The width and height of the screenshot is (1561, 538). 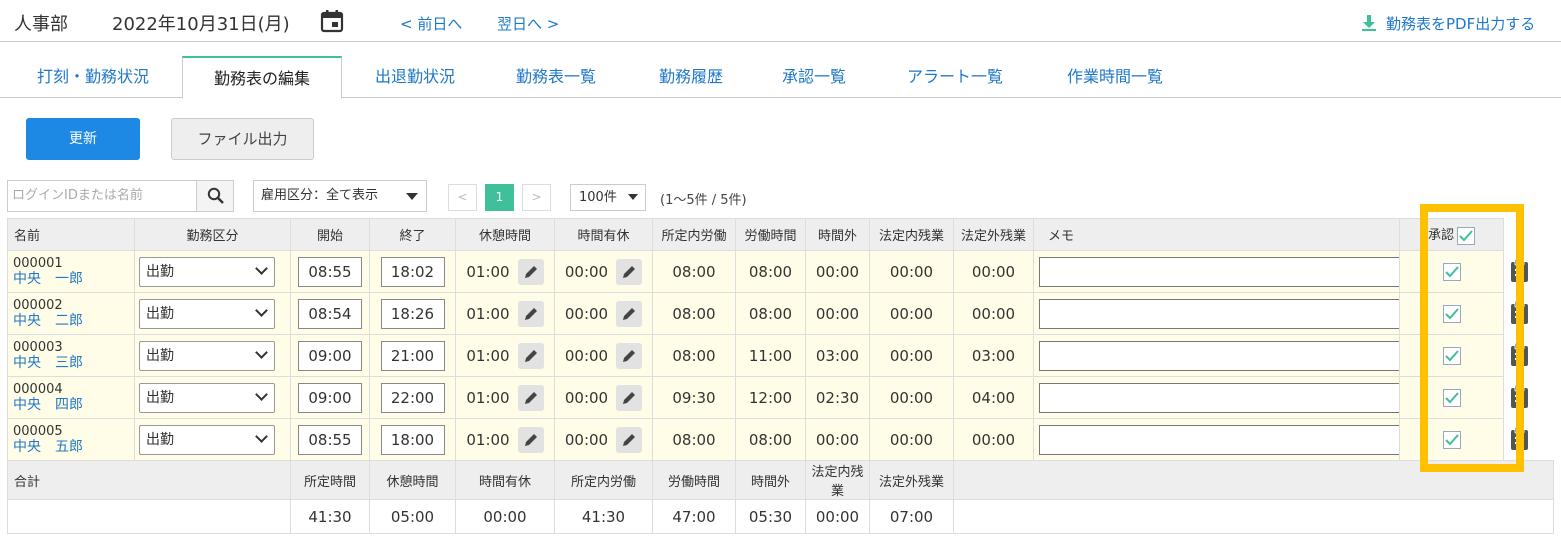 What do you see at coordinates (71, 321) in the screenshot?
I see `employee-name-link: 中央 二郎` at bounding box center [71, 321].